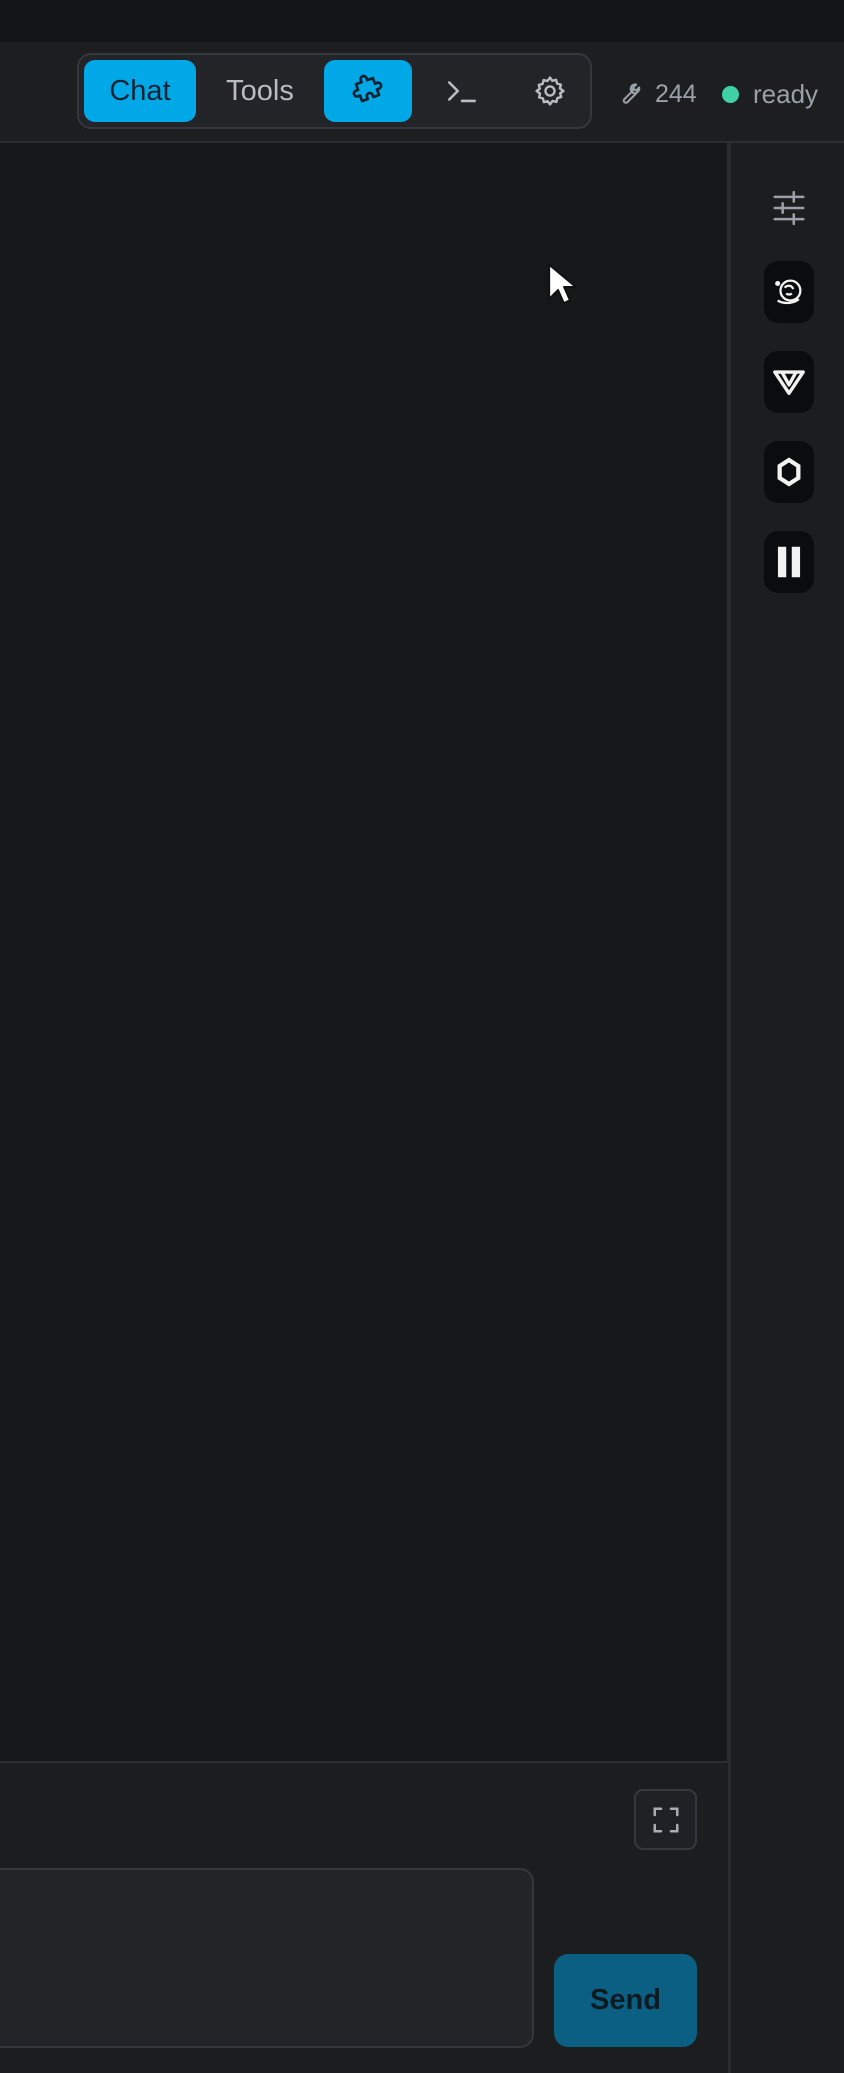 This screenshot has height=2073, width=844. Describe the element at coordinates (786, 93) in the screenshot. I see `status-text: ready` at that location.